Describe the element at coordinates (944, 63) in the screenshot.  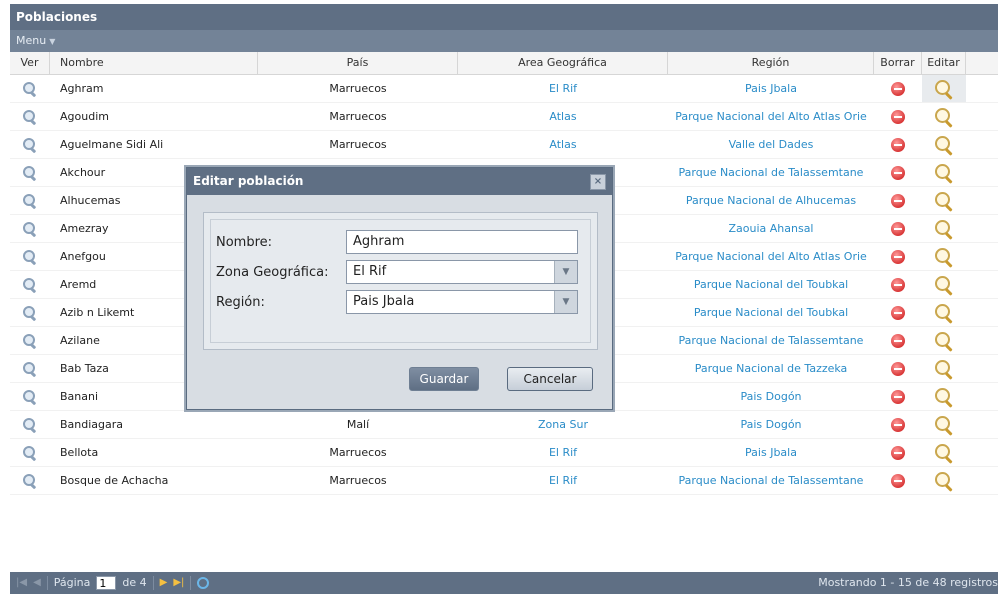
I see `col-editar: Editar` at that location.